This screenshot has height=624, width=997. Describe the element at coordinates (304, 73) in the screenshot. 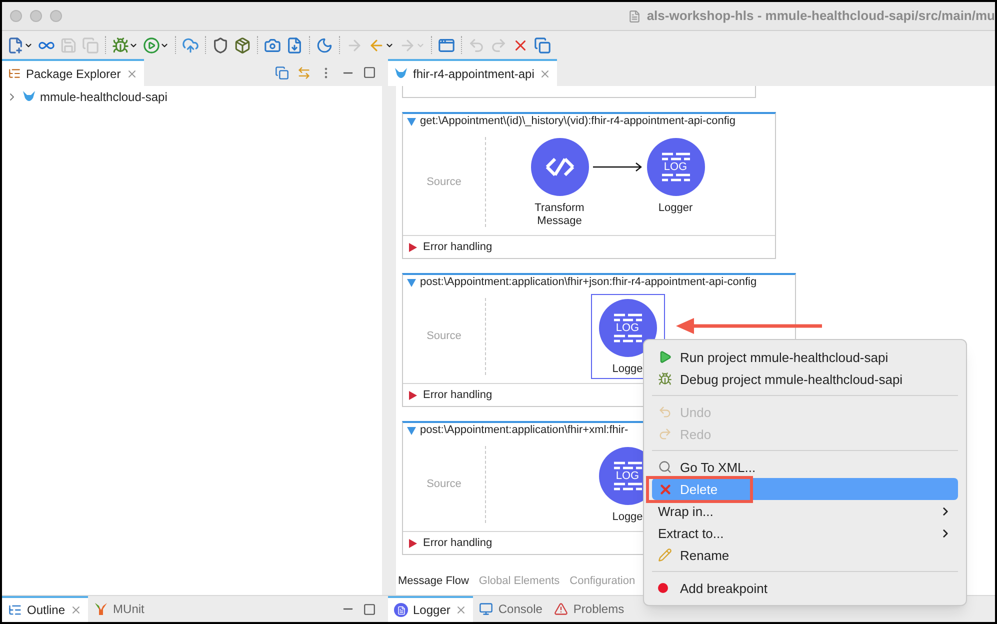

I see `link-icon` at that location.